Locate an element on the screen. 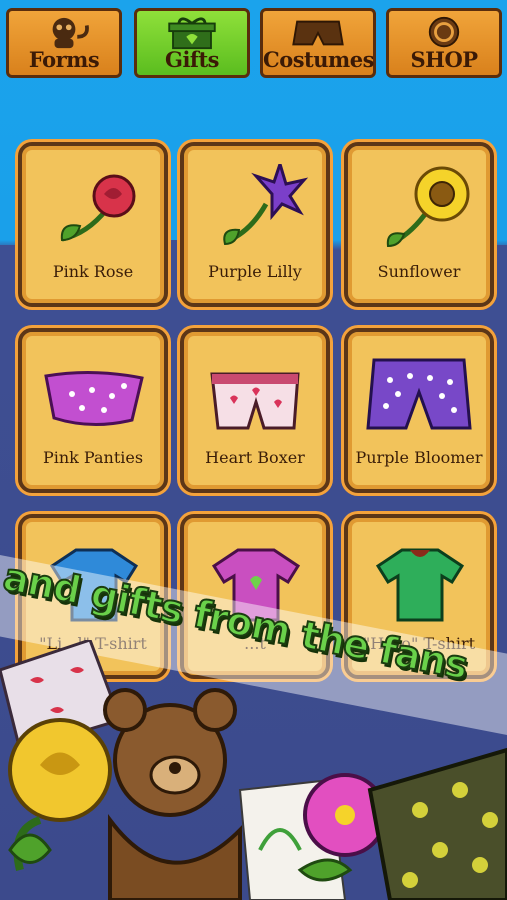 This screenshot has width=507, height=900. rose-icon is located at coordinates (98, 208).